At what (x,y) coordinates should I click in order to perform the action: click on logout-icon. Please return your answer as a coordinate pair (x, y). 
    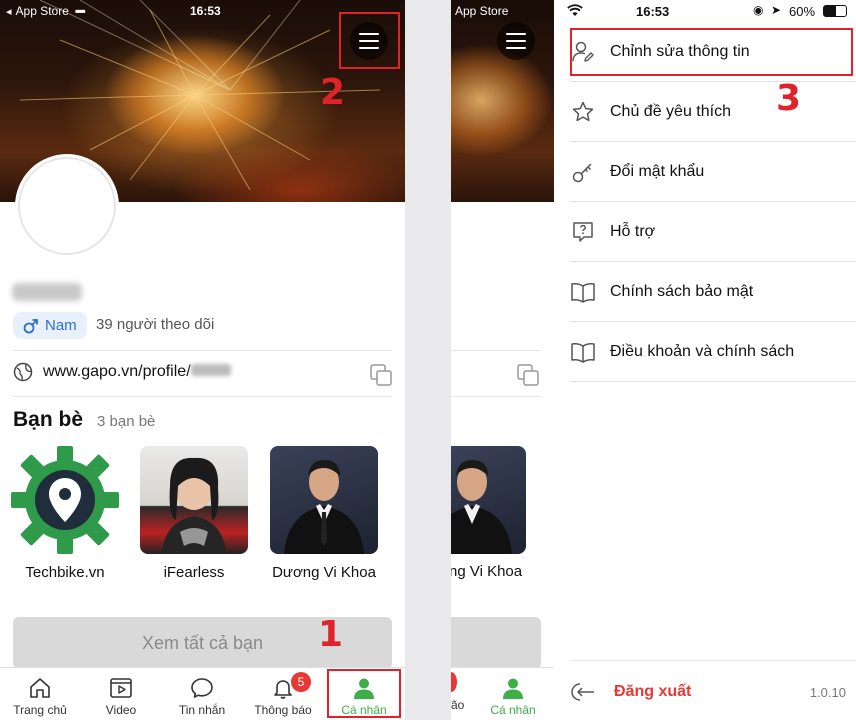
    Looking at the image, I should click on (582, 692).